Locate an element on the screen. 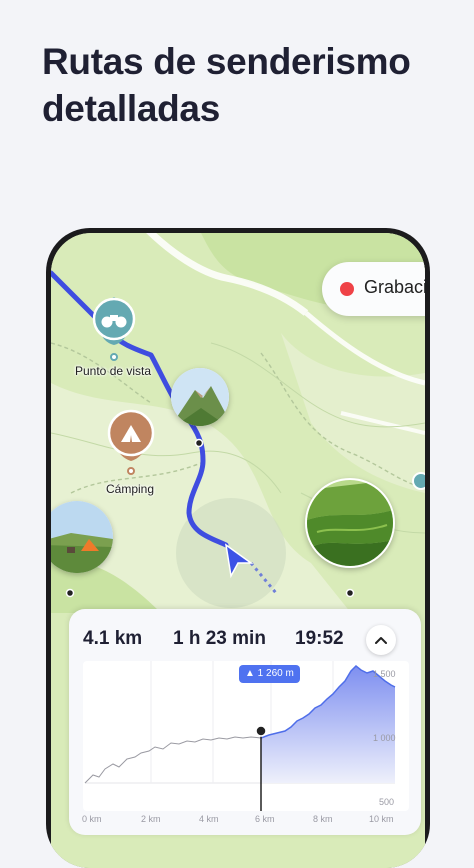  poi-label-viewpoint: Punto de vista is located at coordinates (113, 371).